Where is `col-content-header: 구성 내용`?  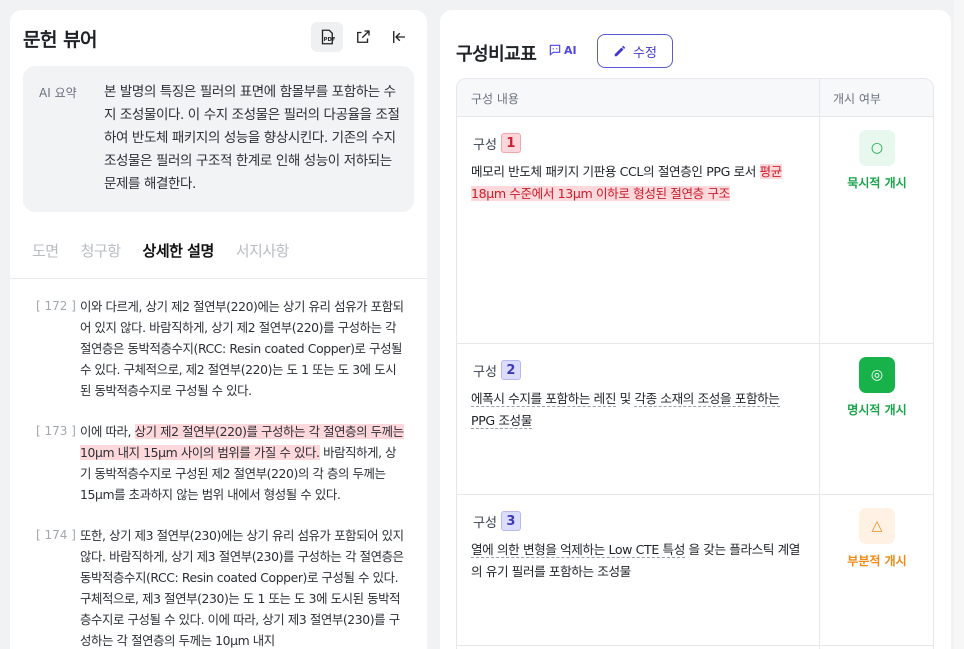 col-content-header: 구성 내용 is located at coordinates (495, 99).